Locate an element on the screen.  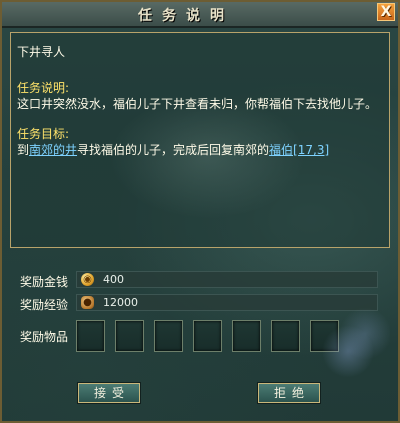
title-bar: 任务说明 X is located at coordinates (200, 15).